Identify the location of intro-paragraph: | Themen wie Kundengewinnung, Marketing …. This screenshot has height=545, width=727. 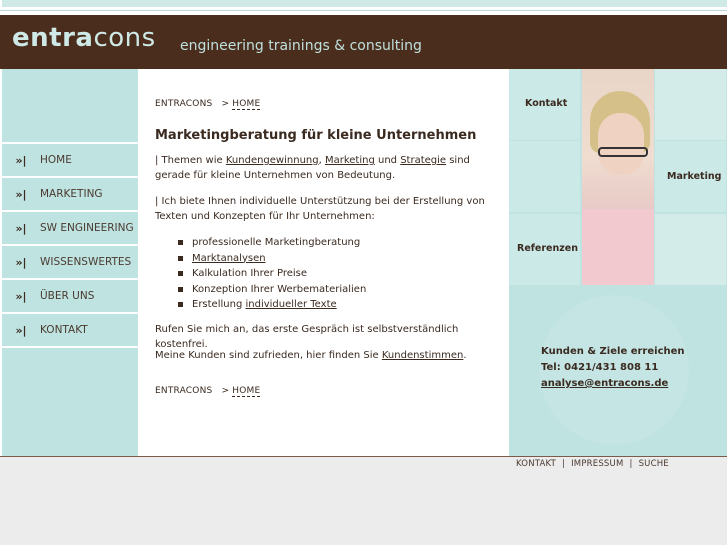
(322, 168).